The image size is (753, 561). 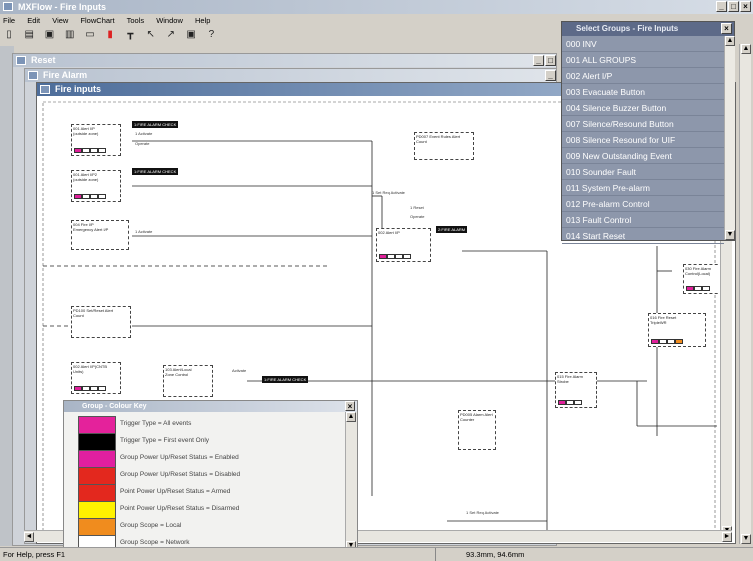 What do you see at coordinates (677, 330) in the screenshot?
I see `flow-node: 016 Fire Reset TripleWR` at bounding box center [677, 330].